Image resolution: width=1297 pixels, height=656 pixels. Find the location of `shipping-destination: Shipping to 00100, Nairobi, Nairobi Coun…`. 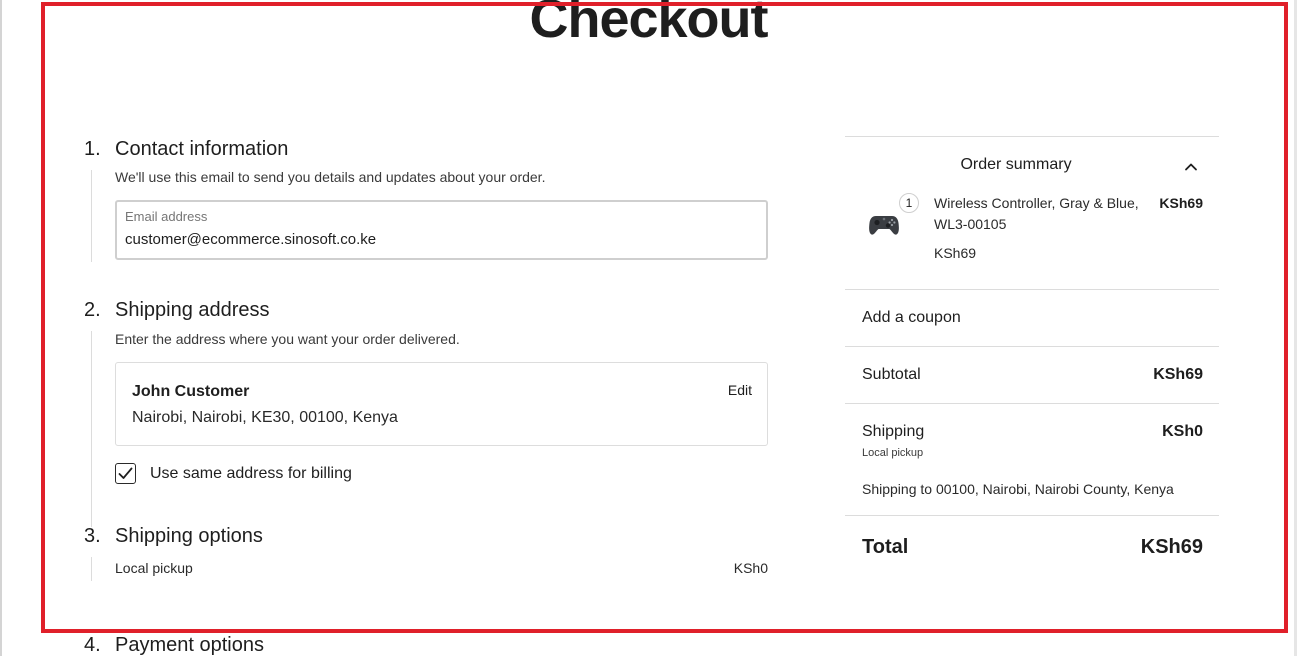

shipping-destination: Shipping to 00100, Nairobi, Nairobi Coun… is located at coordinates (1018, 489).